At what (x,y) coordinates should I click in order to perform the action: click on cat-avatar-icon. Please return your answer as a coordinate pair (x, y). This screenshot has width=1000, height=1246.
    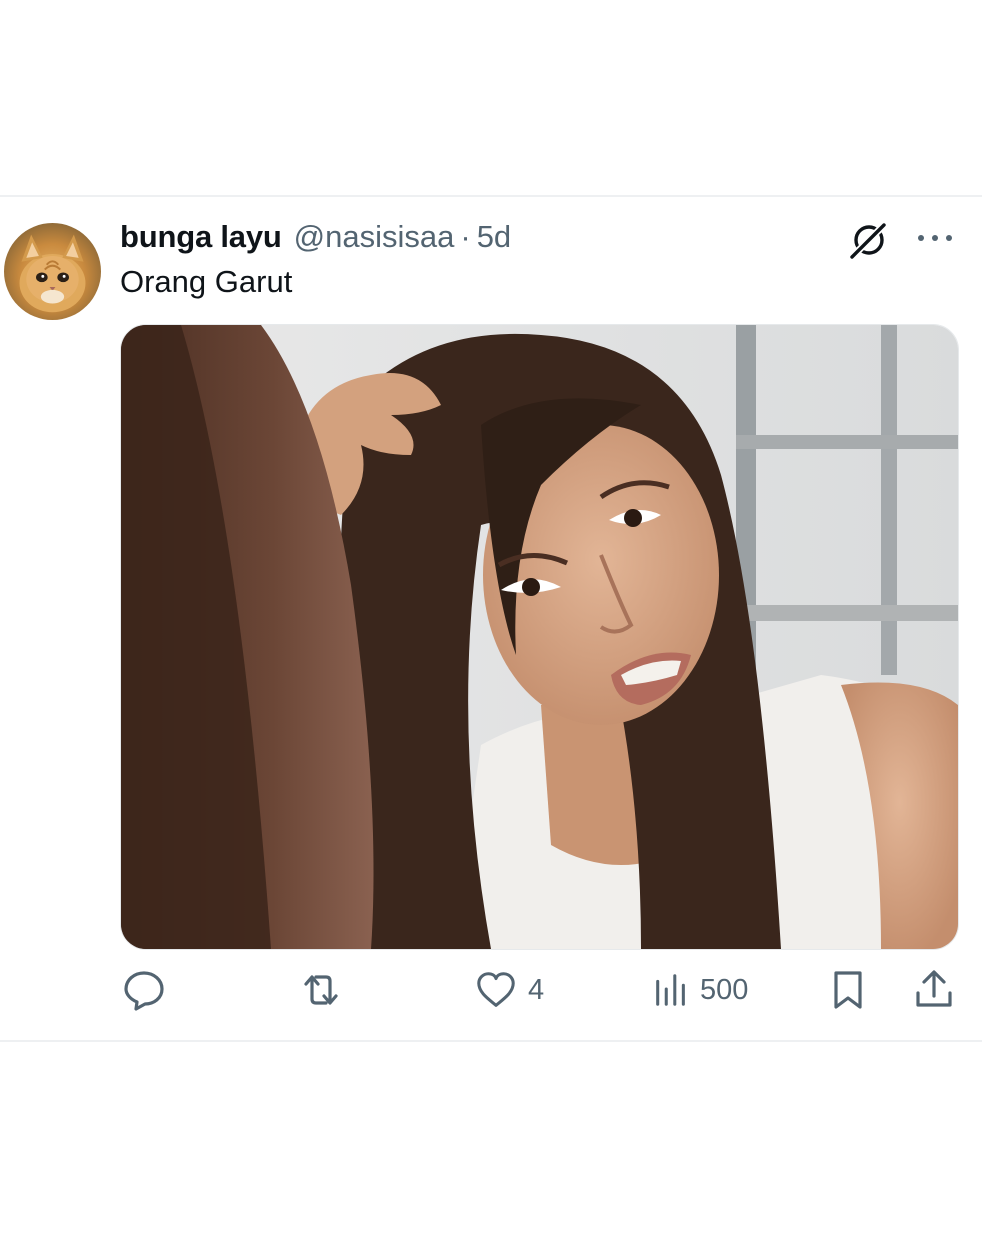
    Looking at the image, I should click on (52, 273).